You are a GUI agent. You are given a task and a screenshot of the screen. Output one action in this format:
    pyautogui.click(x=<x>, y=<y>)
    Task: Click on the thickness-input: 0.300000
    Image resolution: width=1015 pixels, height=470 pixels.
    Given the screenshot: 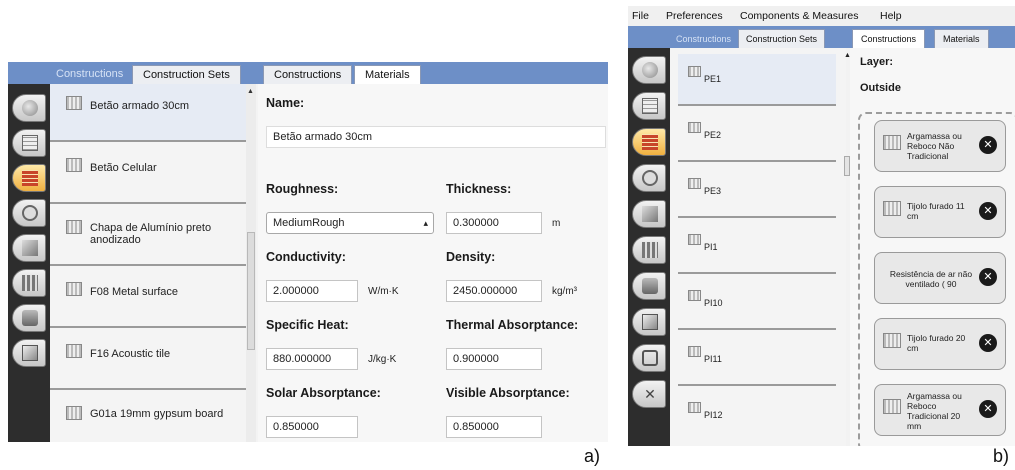 What is the action you would take?
    pyautogui.click(x=494, y=223)
    